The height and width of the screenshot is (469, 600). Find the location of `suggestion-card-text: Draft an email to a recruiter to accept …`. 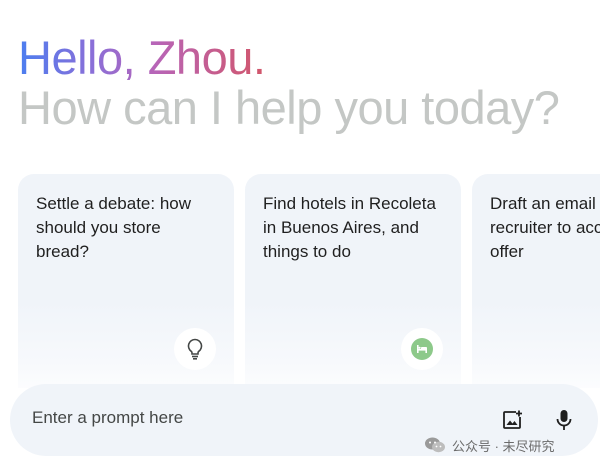

suggestion-card-text: Draft an email to a recruiter to accept … is located at coordinates (545, 227).